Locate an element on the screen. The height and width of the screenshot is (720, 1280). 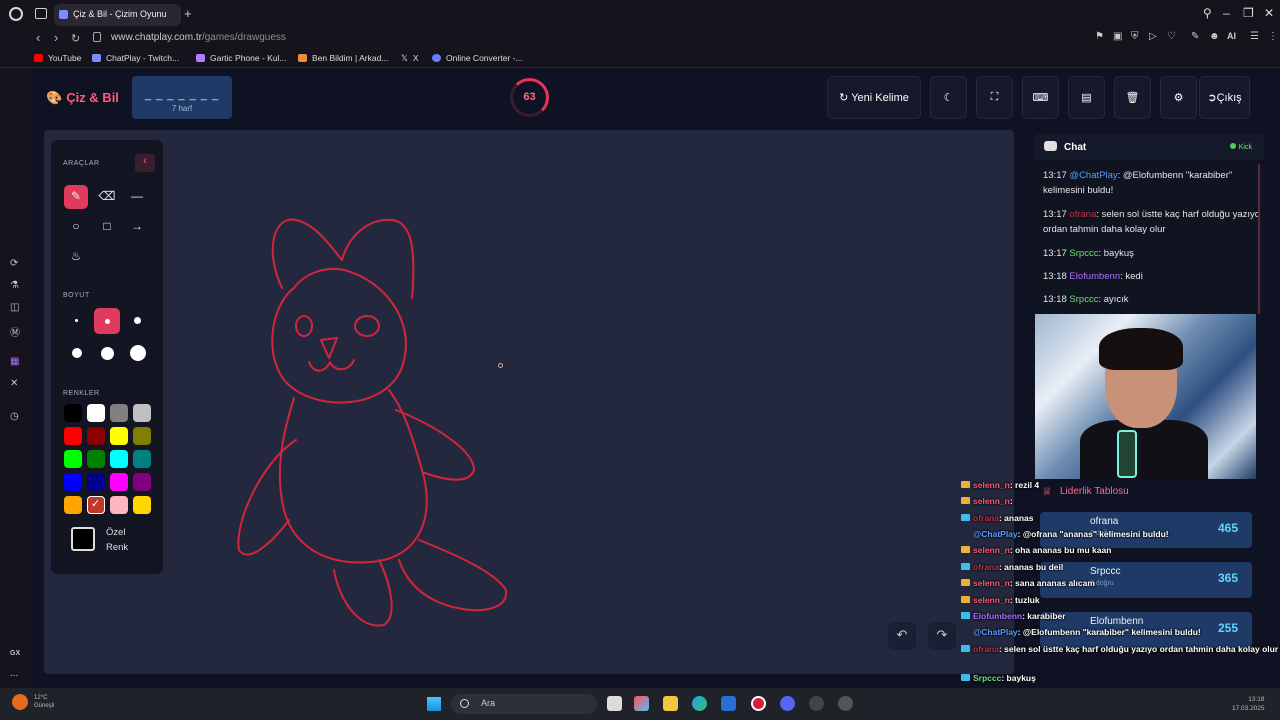
close-icon: ✕ is located at coordinates (1269, 13).